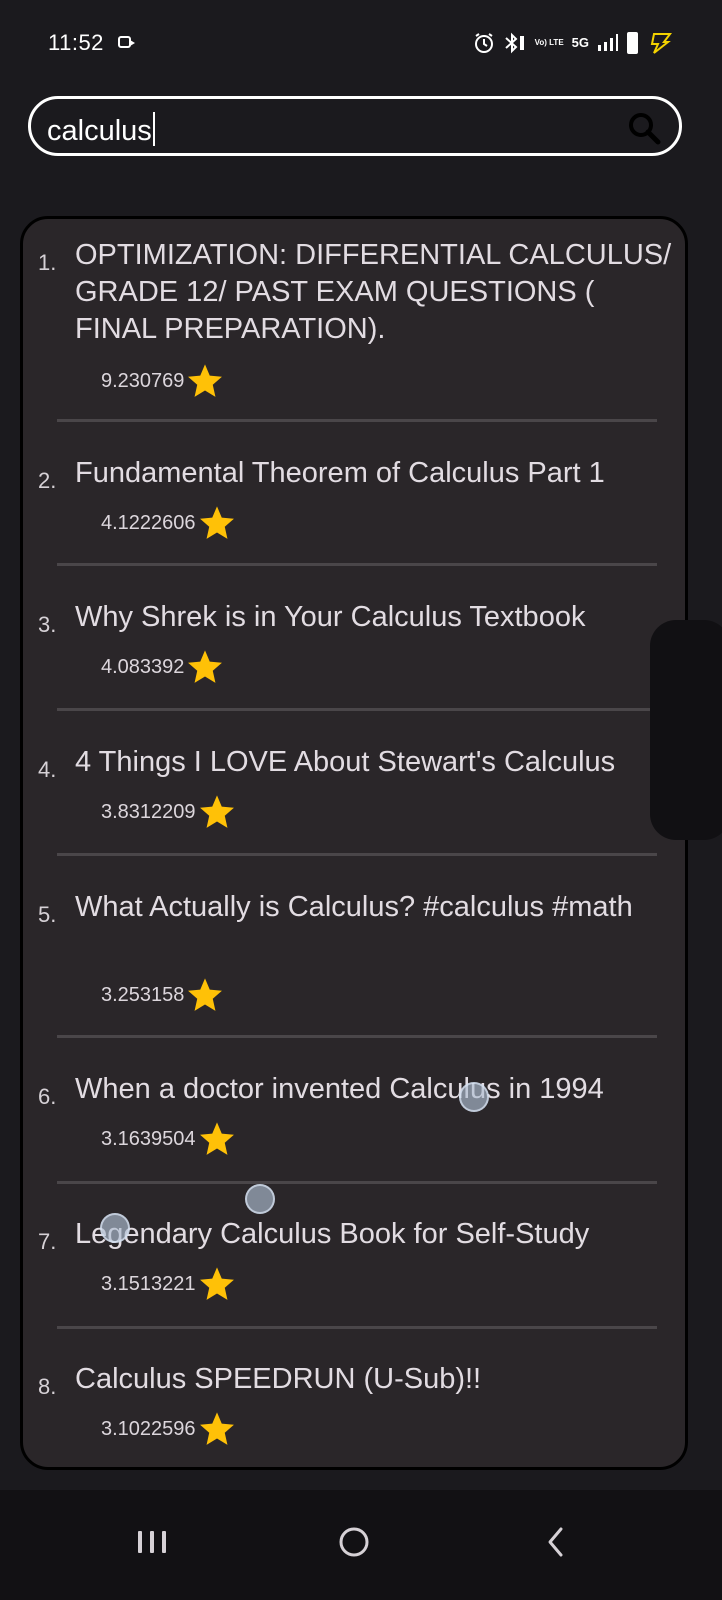  What do you see at coordinates (47, 1096) in the screenshot?
I see `result-number: 6.` at bounding box center [47, 1096].